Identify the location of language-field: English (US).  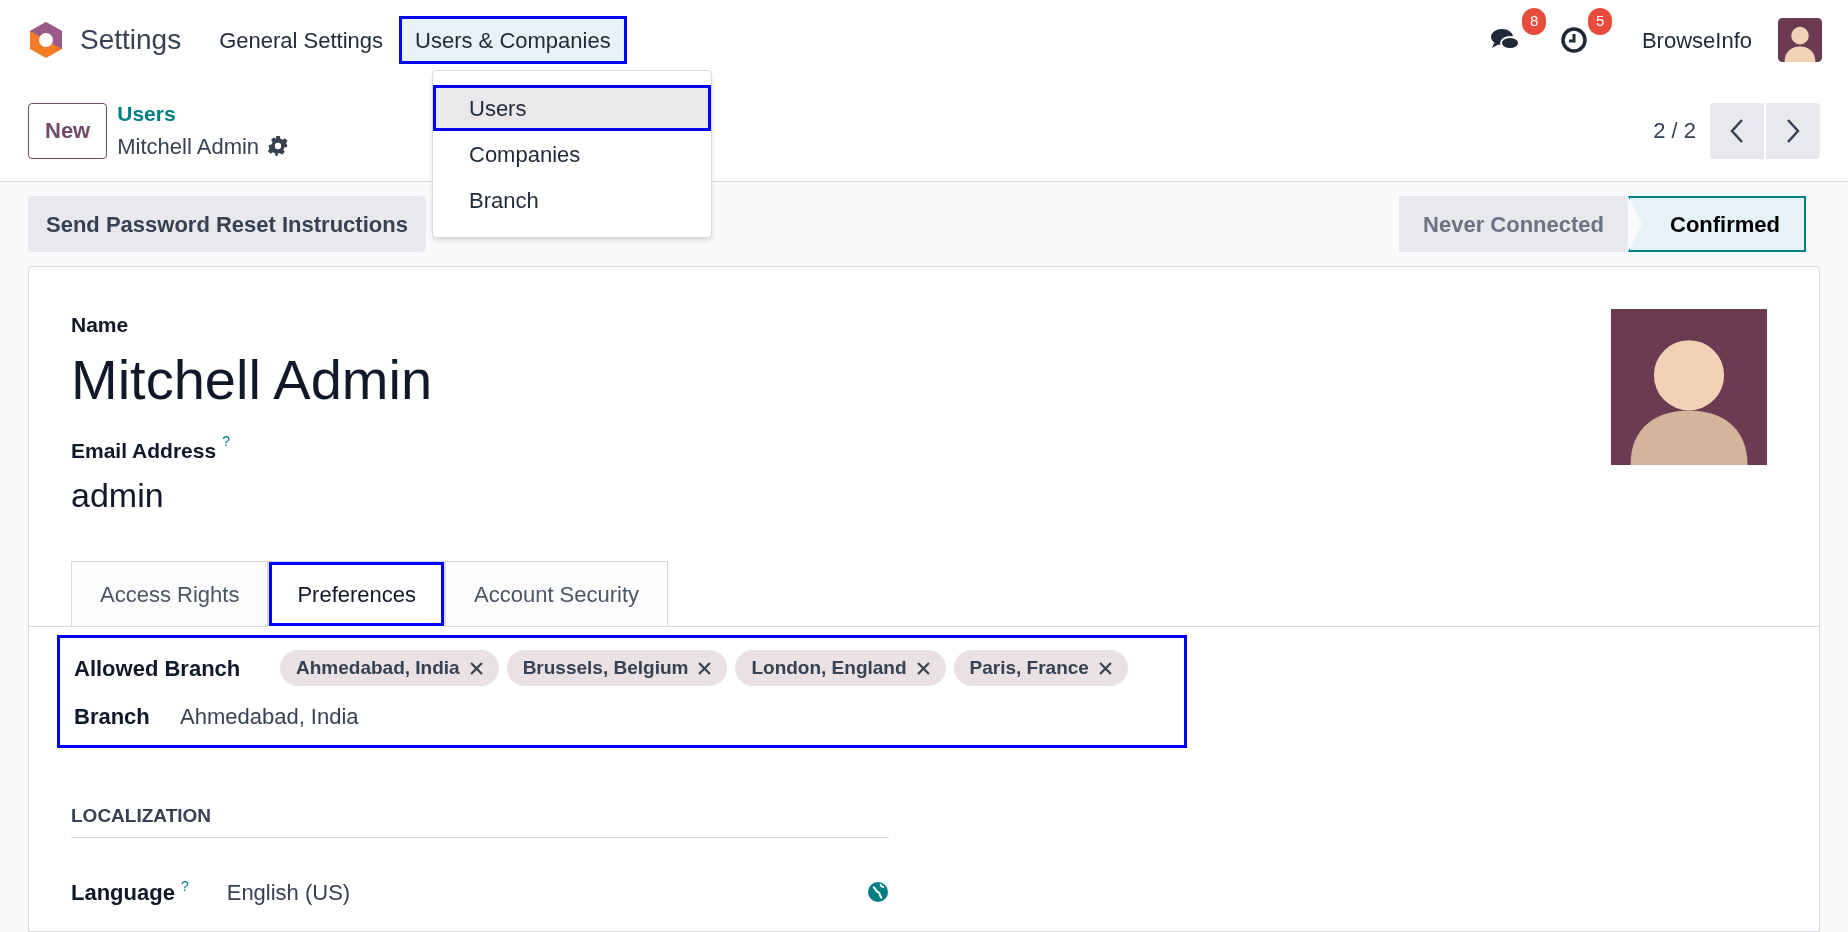
(546, 892).